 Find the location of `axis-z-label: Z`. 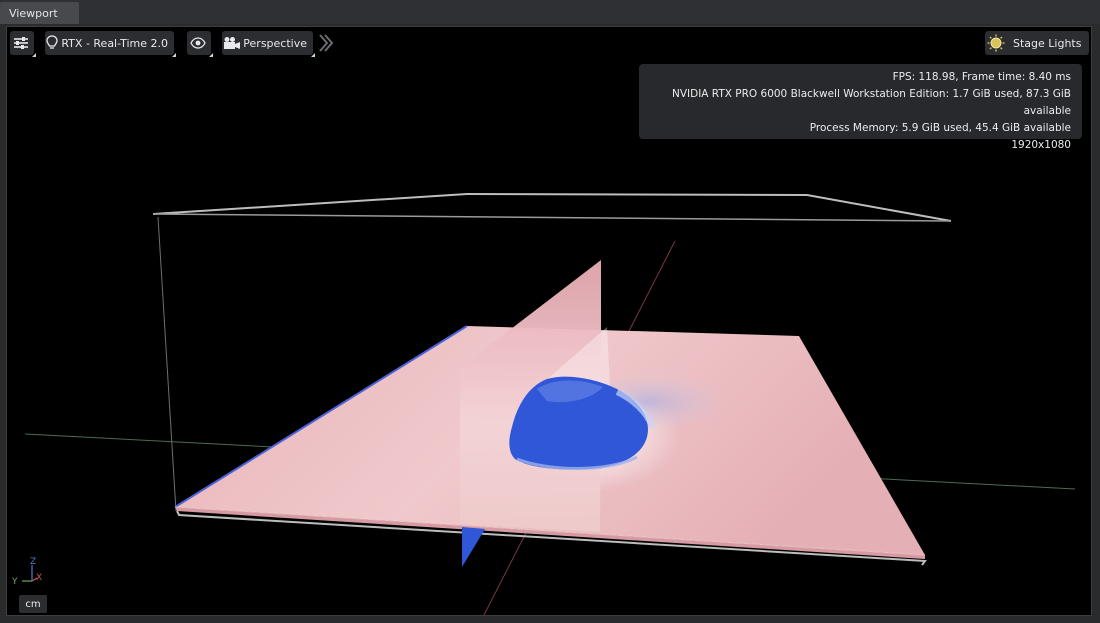

axis-z-label: Z is located at coordinates (33, 562).